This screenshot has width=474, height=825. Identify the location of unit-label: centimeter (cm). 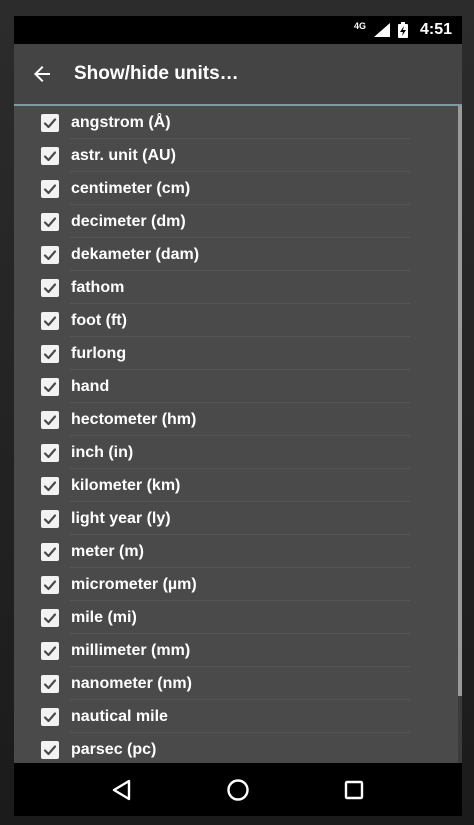
(131, 188).